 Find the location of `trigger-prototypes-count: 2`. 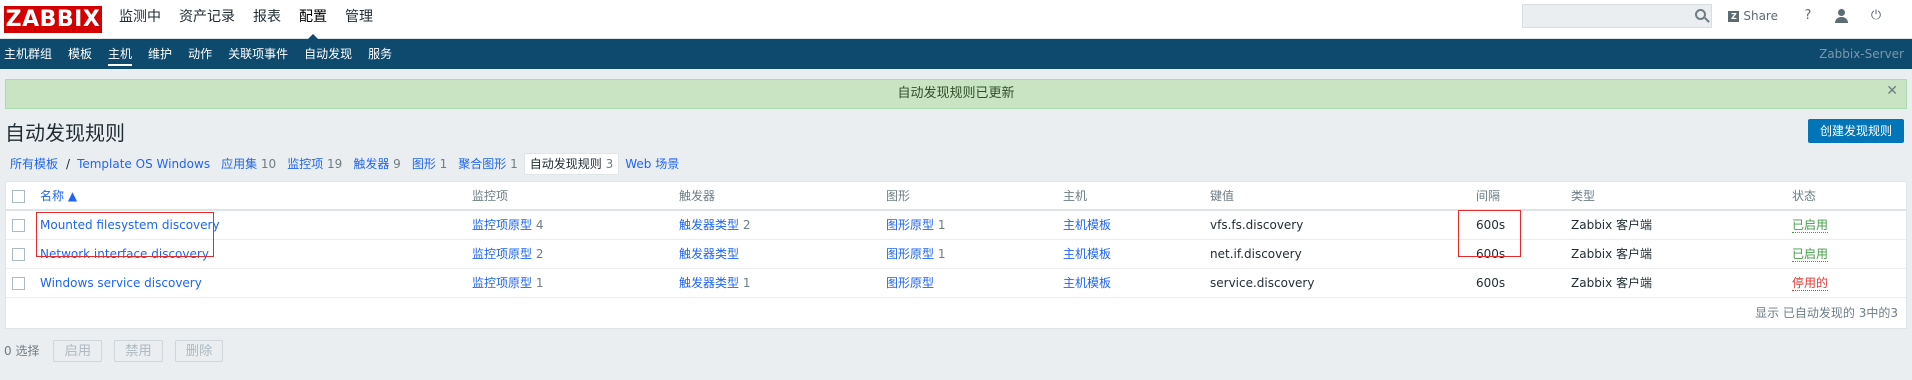

trigger-prototypes-count: 2 is located at coordinates (746, 225).